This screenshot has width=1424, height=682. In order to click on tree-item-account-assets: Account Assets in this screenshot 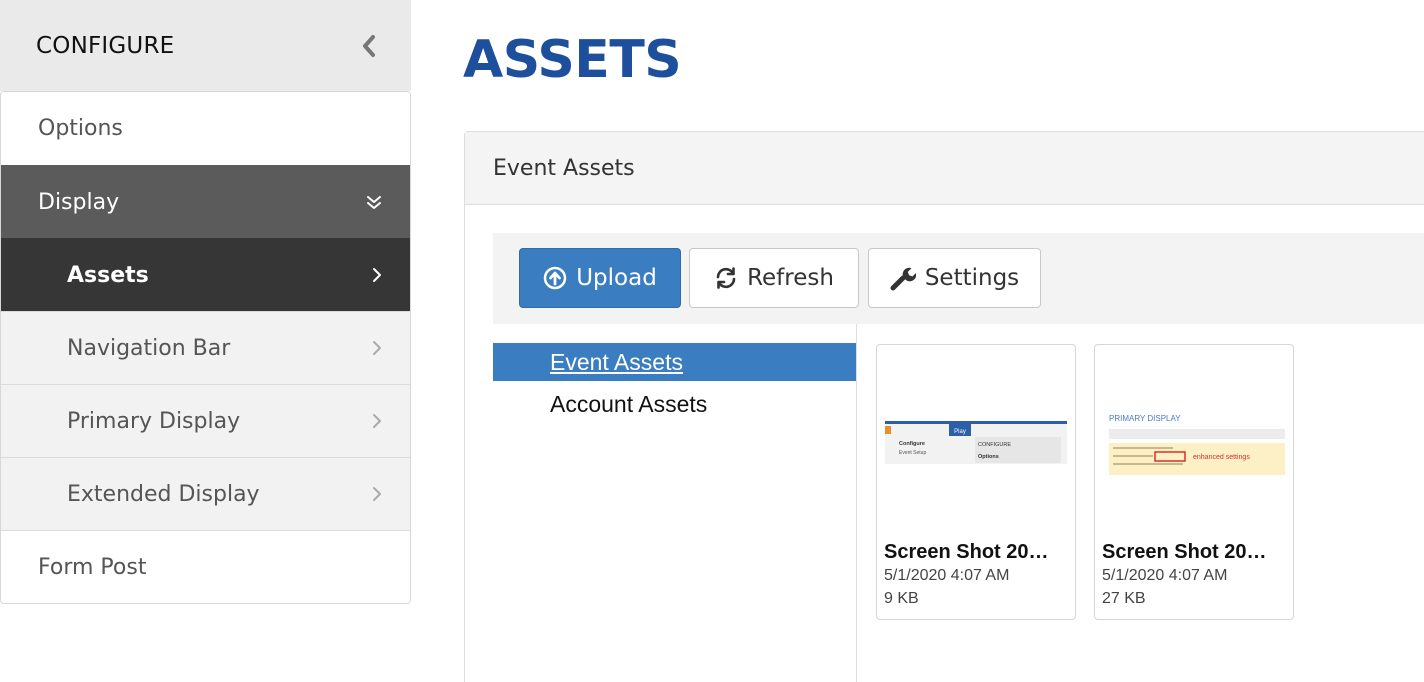, I will do `click(674, 404)`.